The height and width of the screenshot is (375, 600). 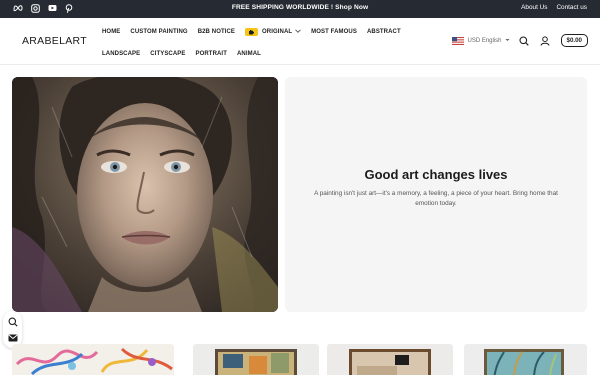 I want to click on floating-side-buttons, so click(x=12, y=329).